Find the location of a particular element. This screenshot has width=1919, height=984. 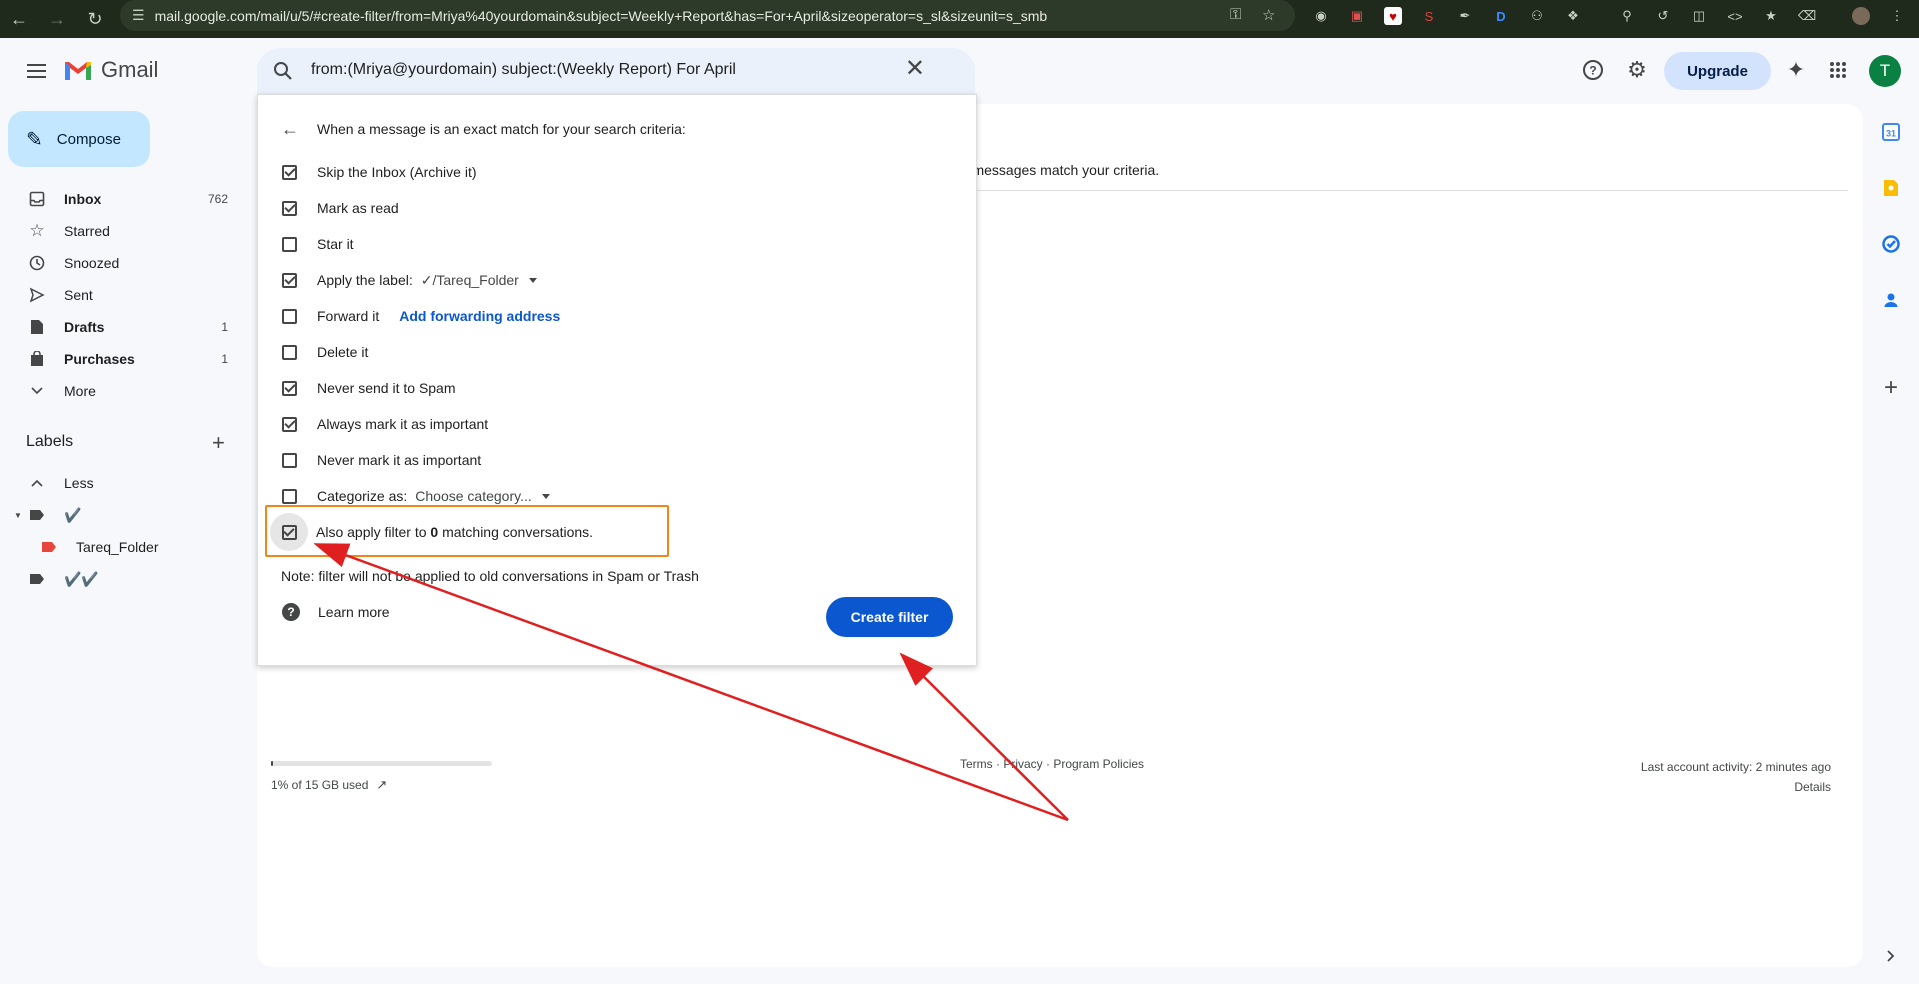

site-settings-icon: ☰ is located at coordinates (138, 15).